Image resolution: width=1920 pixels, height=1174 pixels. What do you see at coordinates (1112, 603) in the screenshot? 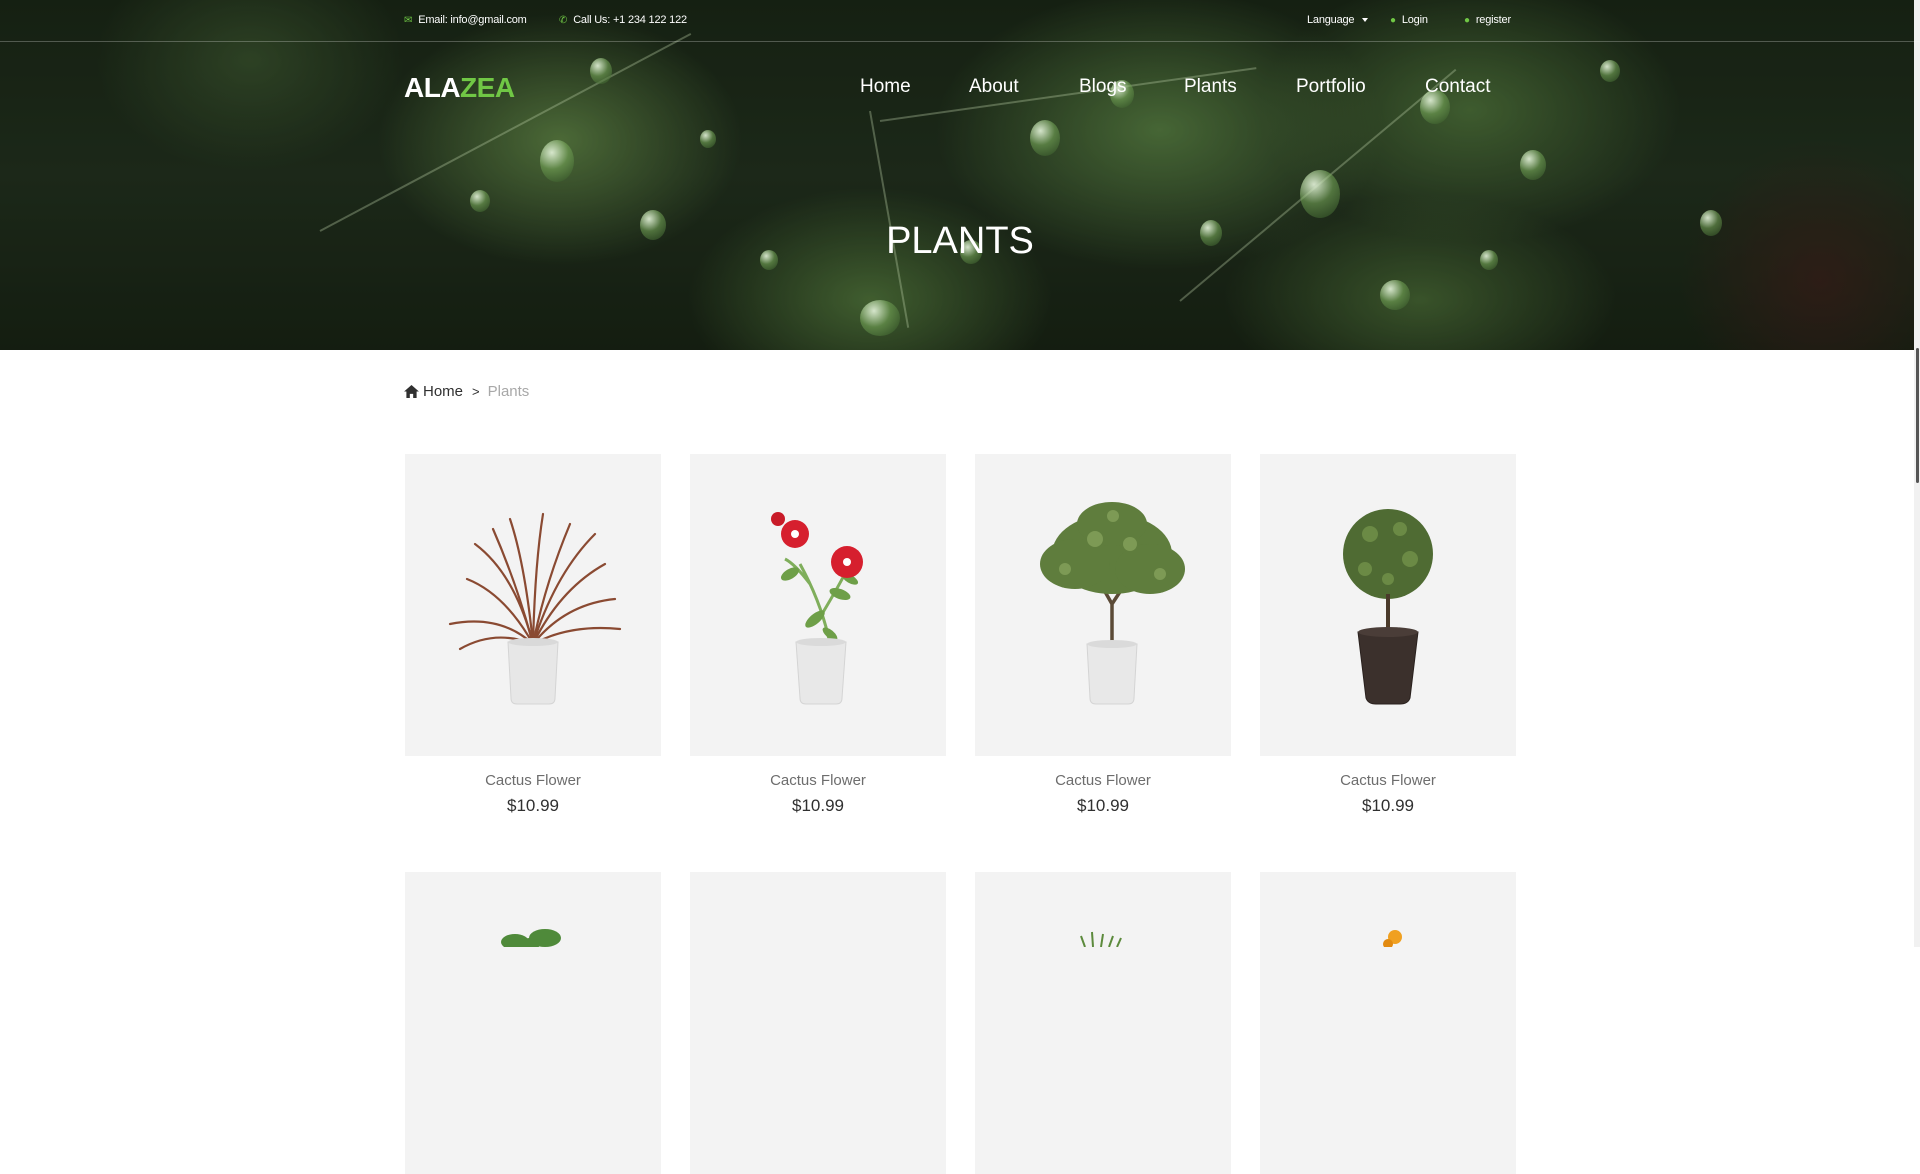
I see `olive-tree-plant-icon` at bounding box center [1112, 603].